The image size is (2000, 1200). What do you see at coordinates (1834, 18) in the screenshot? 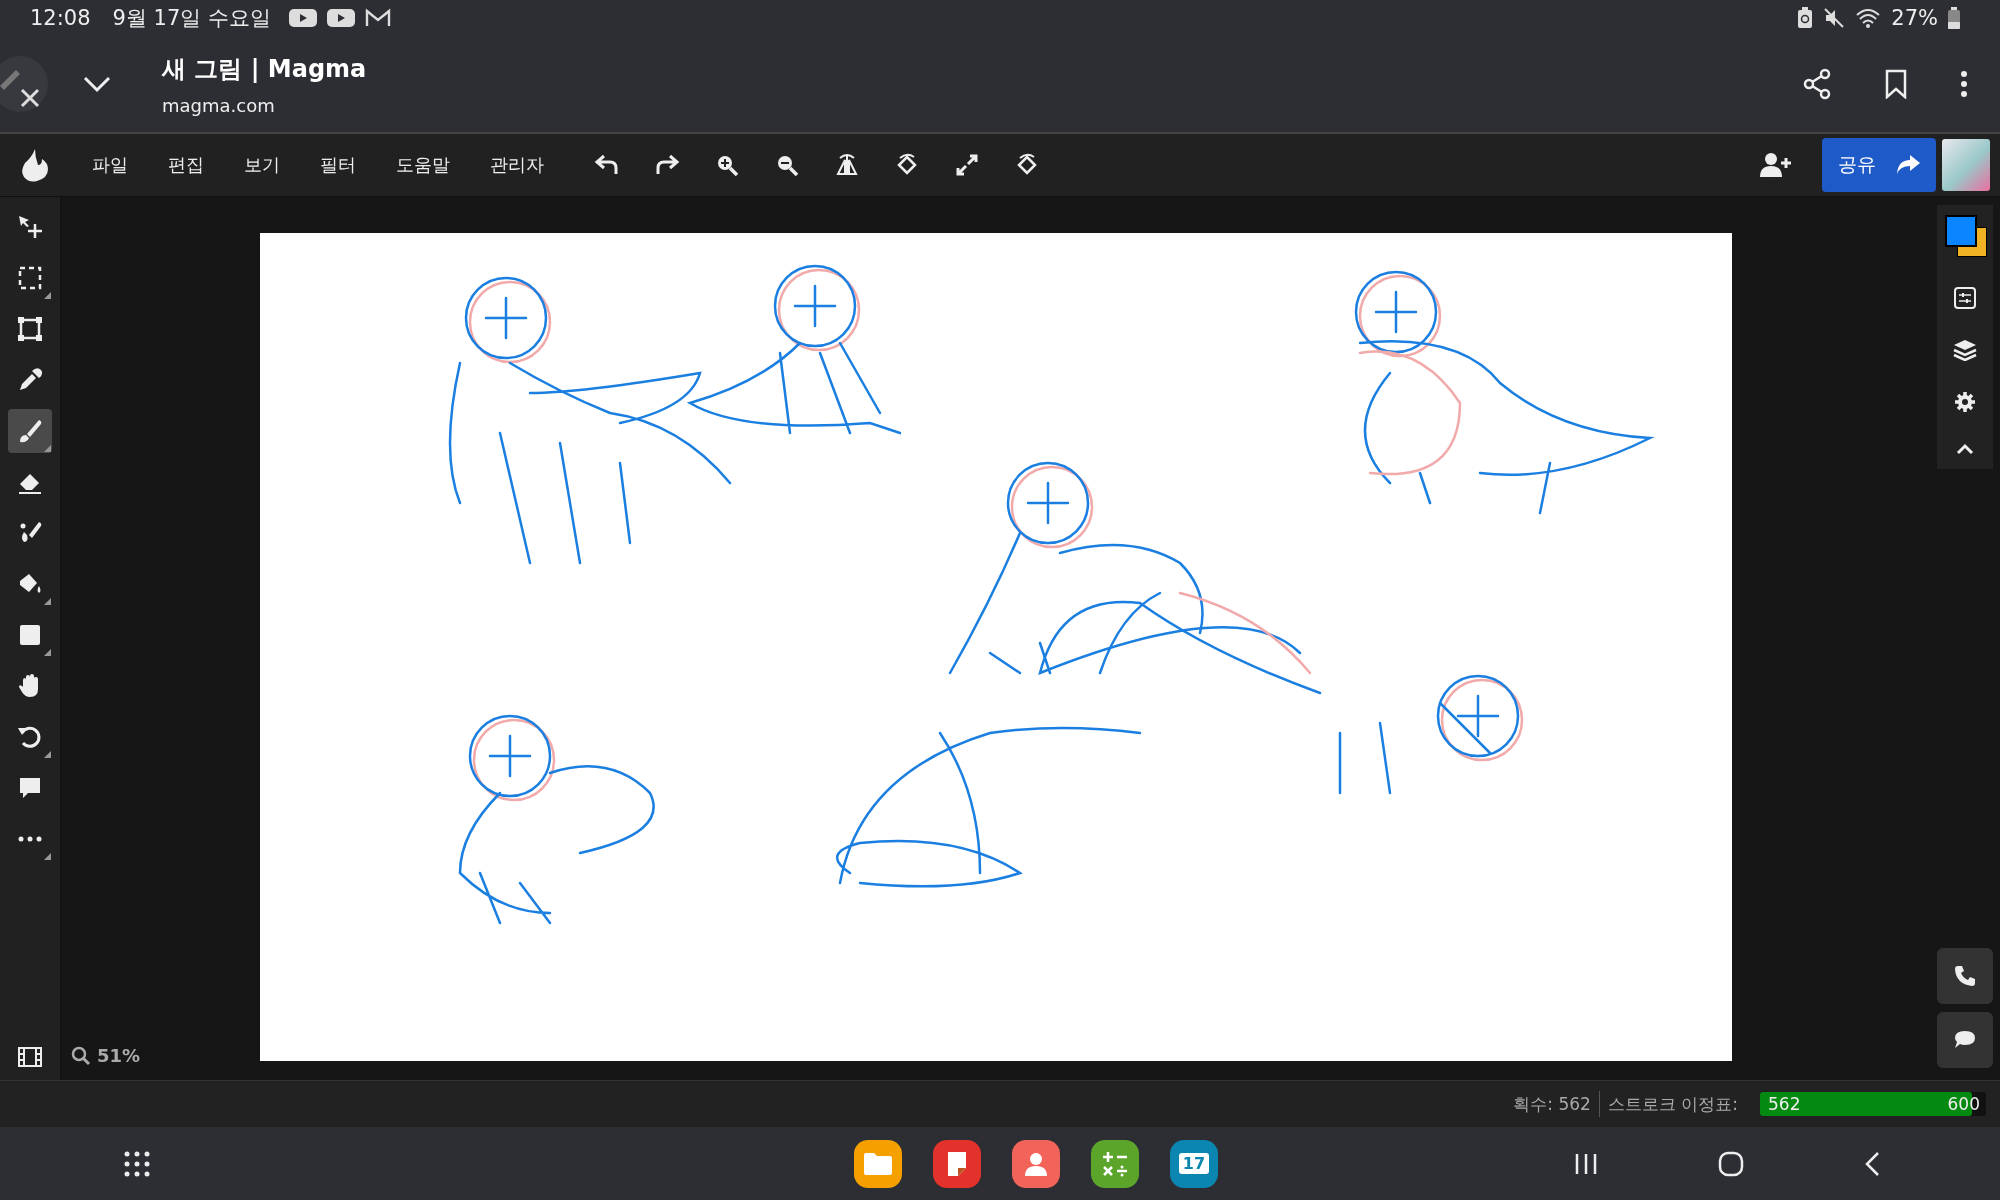
I see `mute-icon` at bounding box center [1834, 18].